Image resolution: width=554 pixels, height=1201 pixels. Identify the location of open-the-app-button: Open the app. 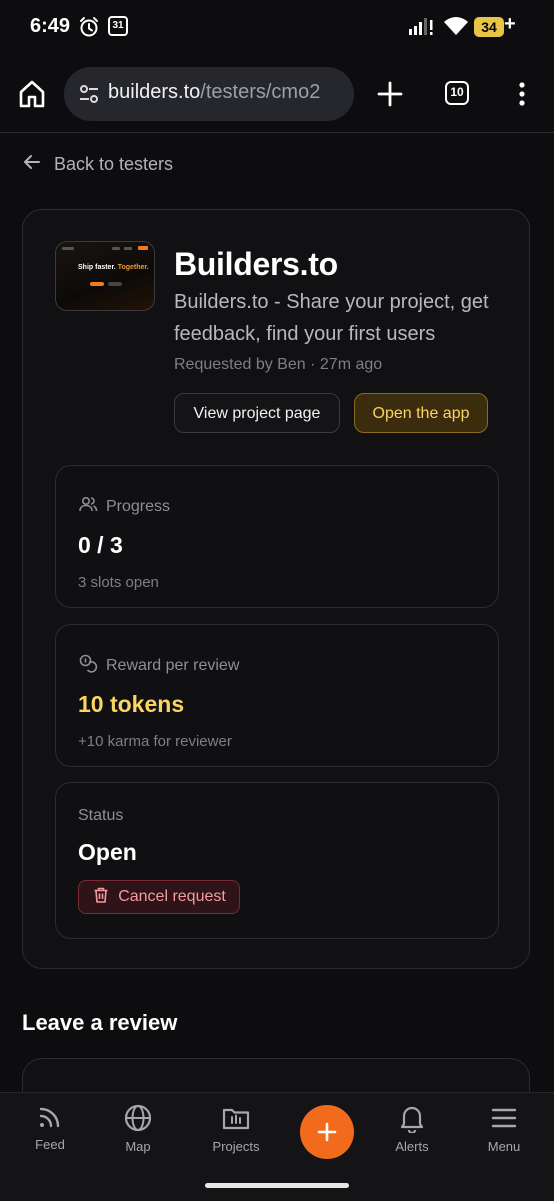
(421, 413).